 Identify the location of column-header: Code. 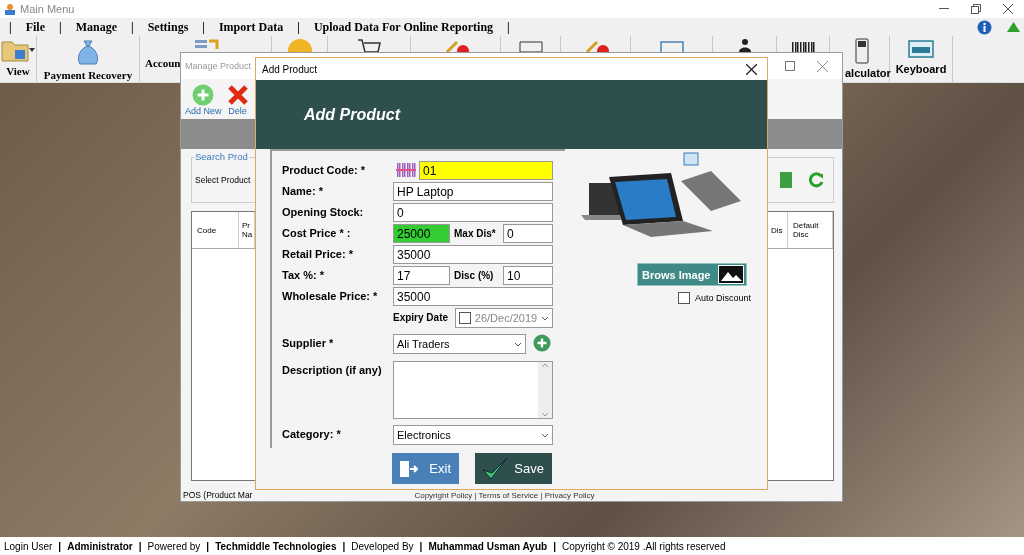
(215, 230).